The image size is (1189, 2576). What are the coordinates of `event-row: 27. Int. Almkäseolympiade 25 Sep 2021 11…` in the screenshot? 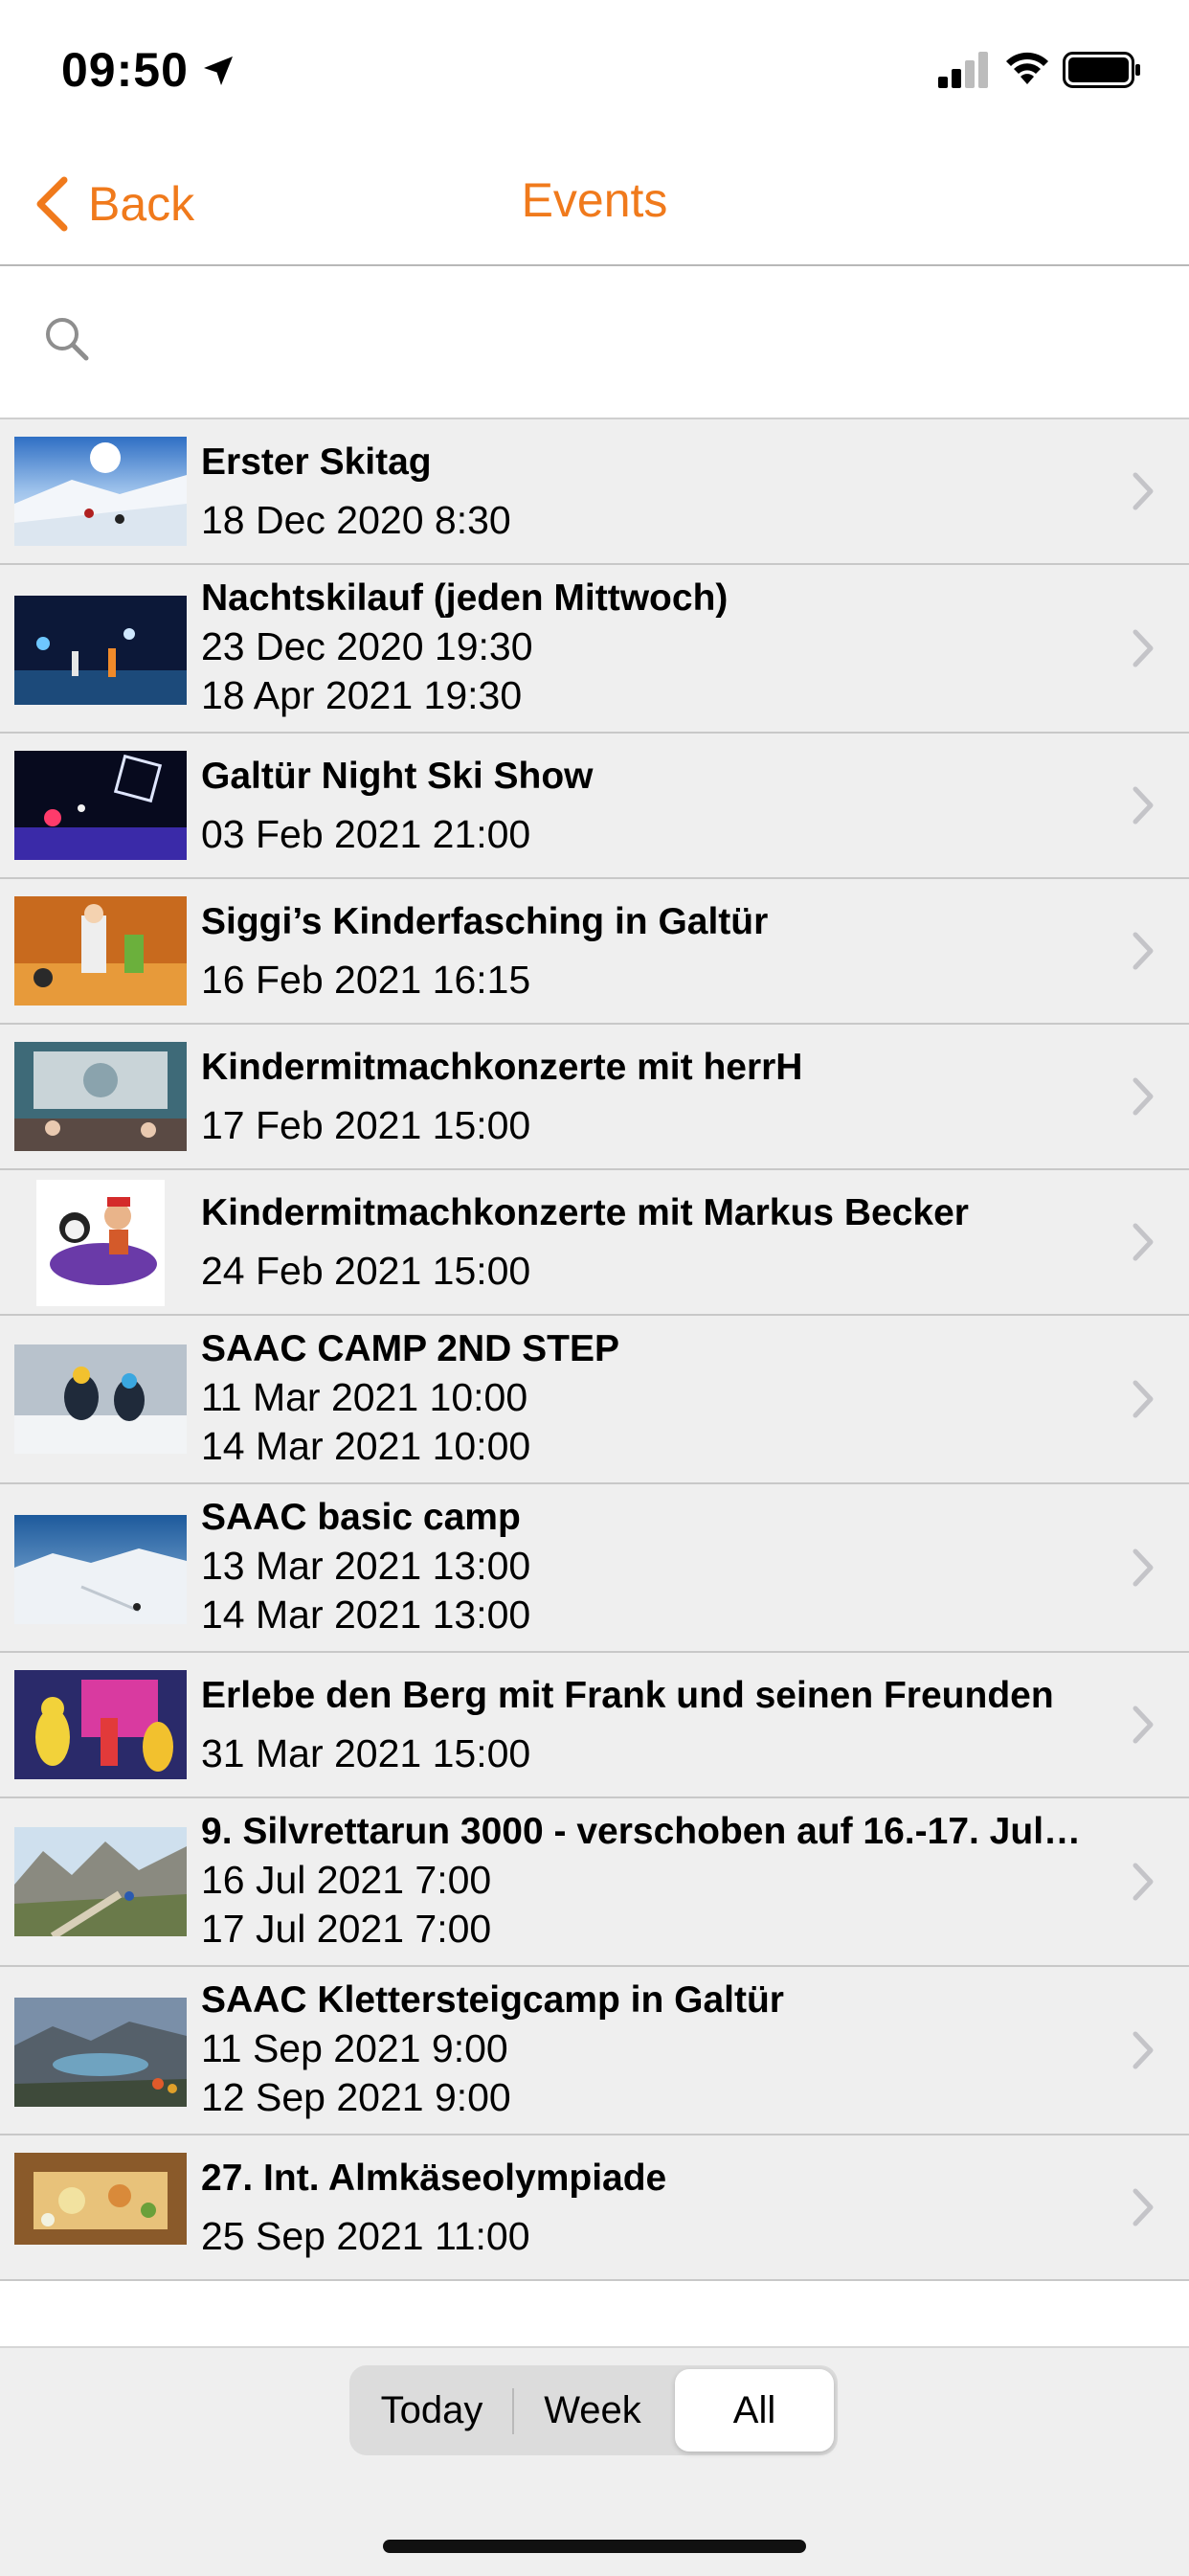 It's located at (594, 2208).